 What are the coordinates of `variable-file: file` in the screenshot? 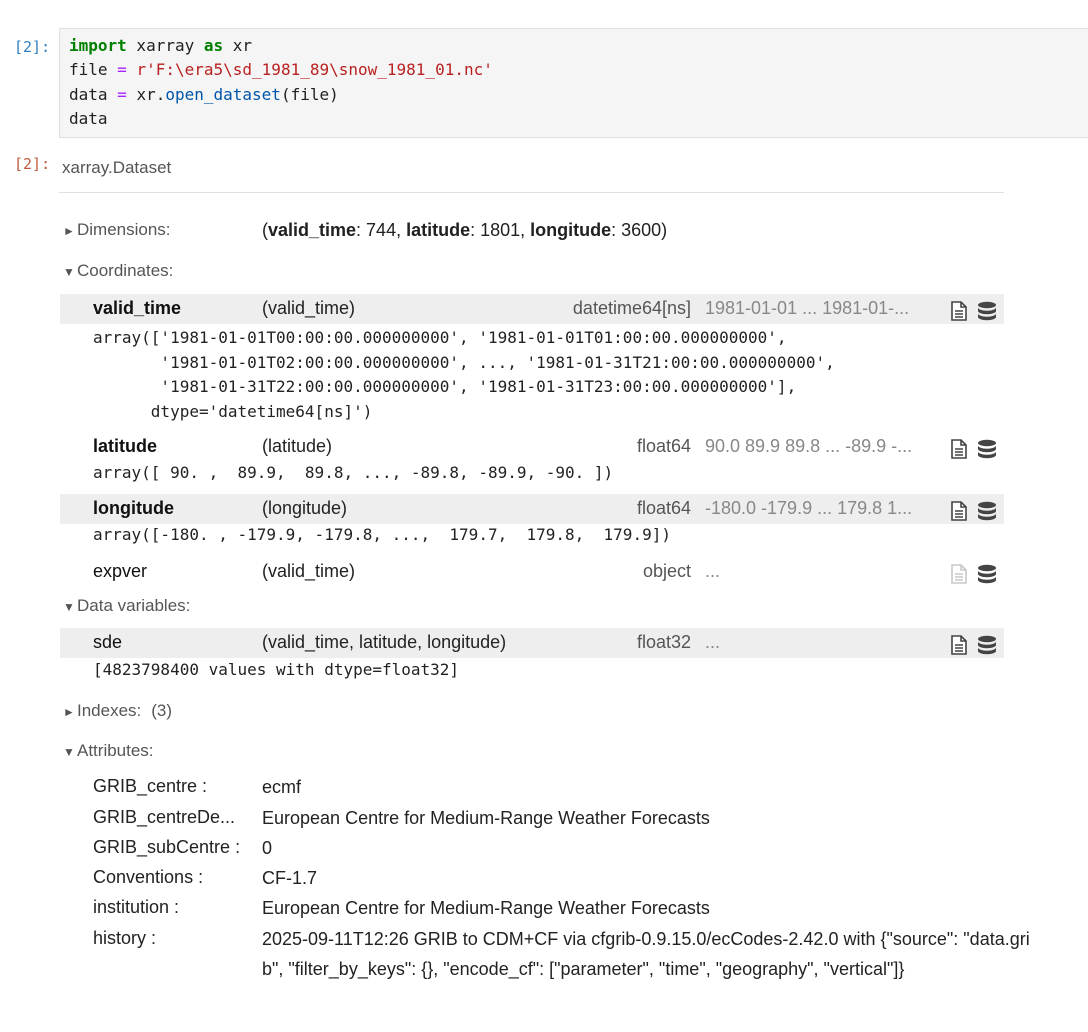 It's located at (93, 69).